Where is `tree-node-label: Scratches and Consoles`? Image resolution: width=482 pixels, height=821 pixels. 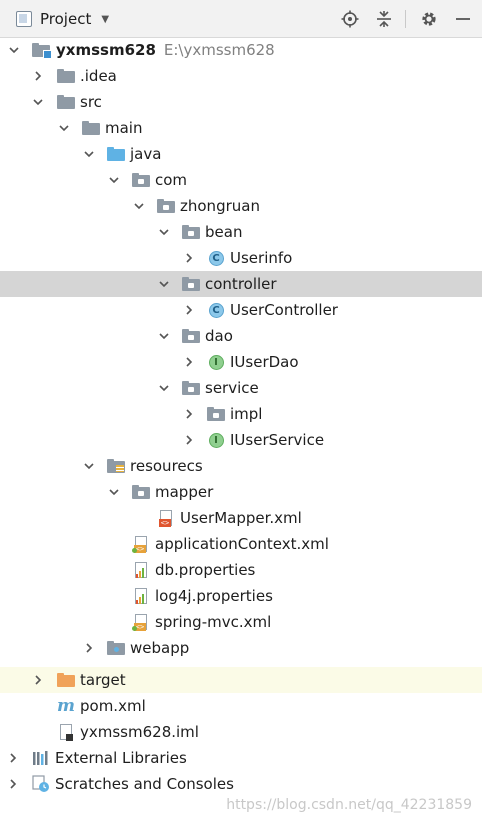
tree-node-label: Scratches and Consoles is located at coordinates (144, 784).